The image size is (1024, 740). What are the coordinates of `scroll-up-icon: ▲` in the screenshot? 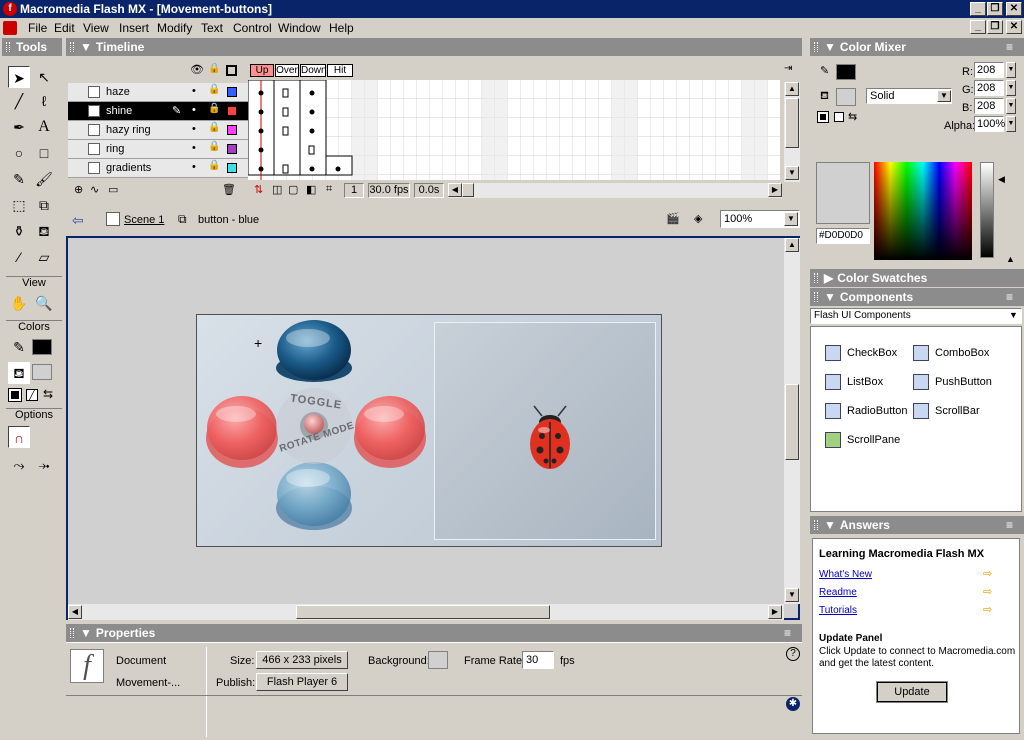 It's located at (792, 89).